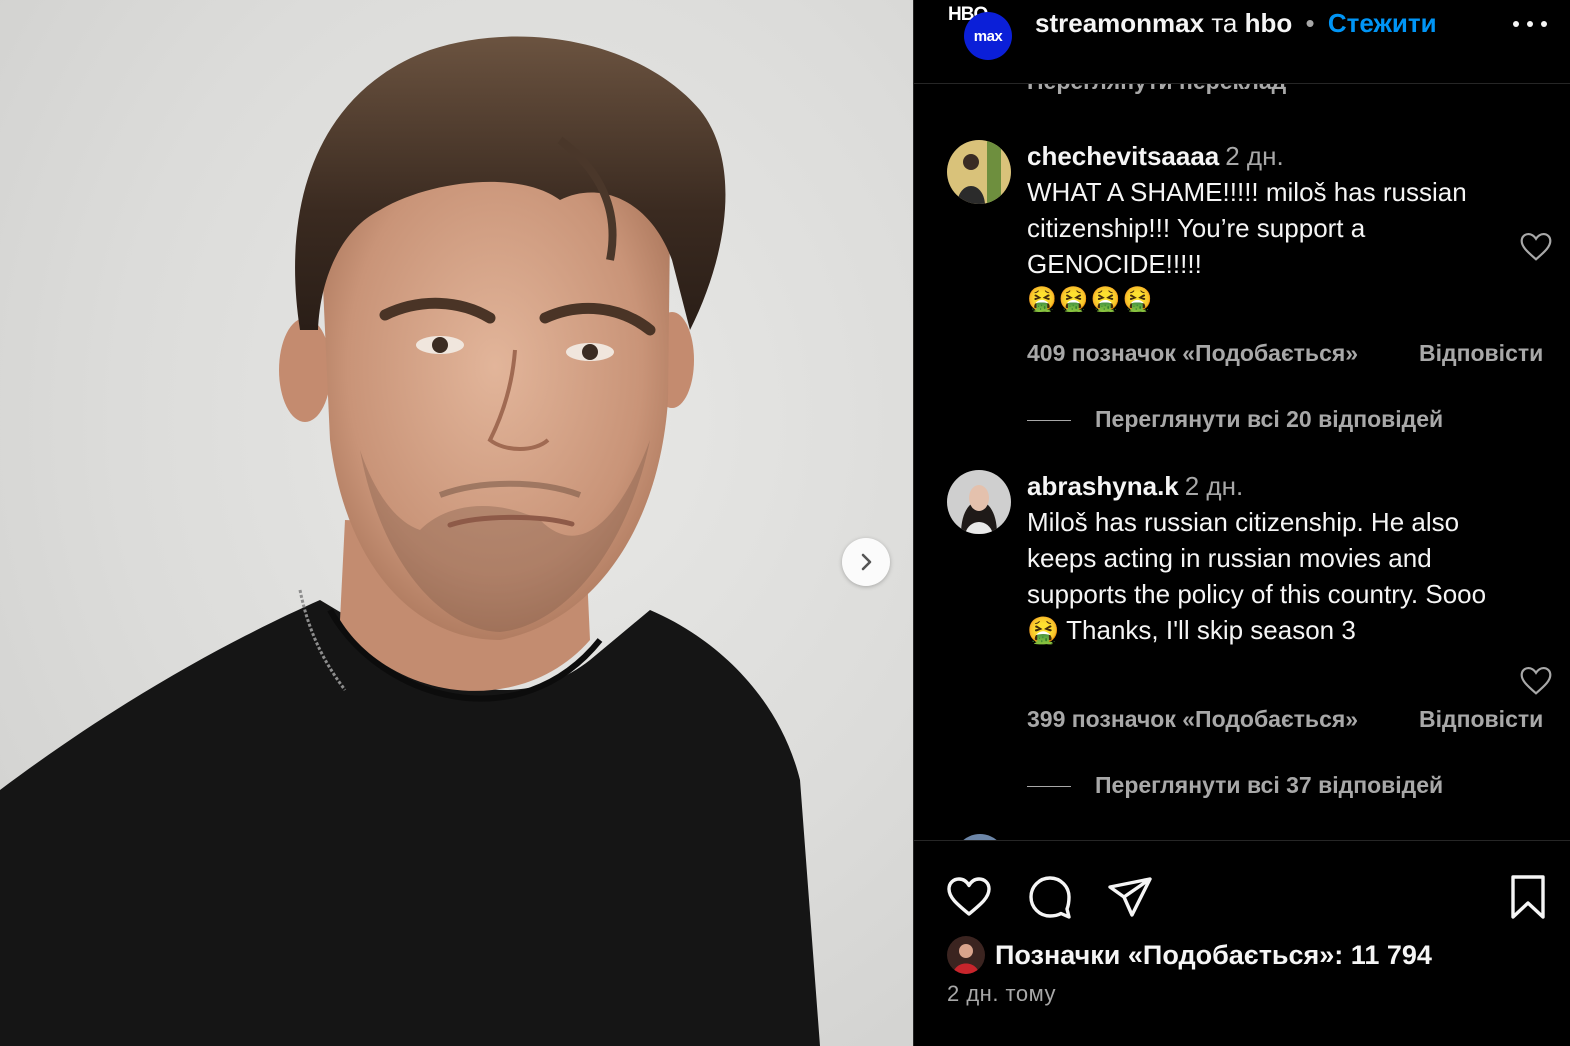 The height and width of the screenshot is (1046, 1570). I want to click on author-username: streamonmax, so click(1119, 23).